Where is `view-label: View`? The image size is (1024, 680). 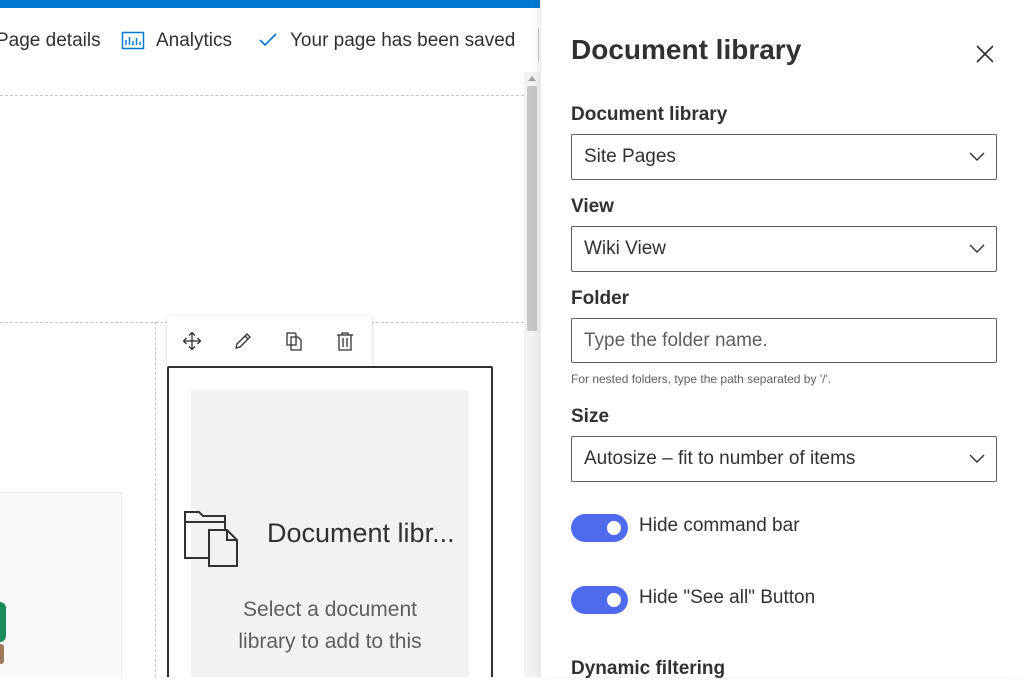
view-label: View is located at coordinates (592, 206).